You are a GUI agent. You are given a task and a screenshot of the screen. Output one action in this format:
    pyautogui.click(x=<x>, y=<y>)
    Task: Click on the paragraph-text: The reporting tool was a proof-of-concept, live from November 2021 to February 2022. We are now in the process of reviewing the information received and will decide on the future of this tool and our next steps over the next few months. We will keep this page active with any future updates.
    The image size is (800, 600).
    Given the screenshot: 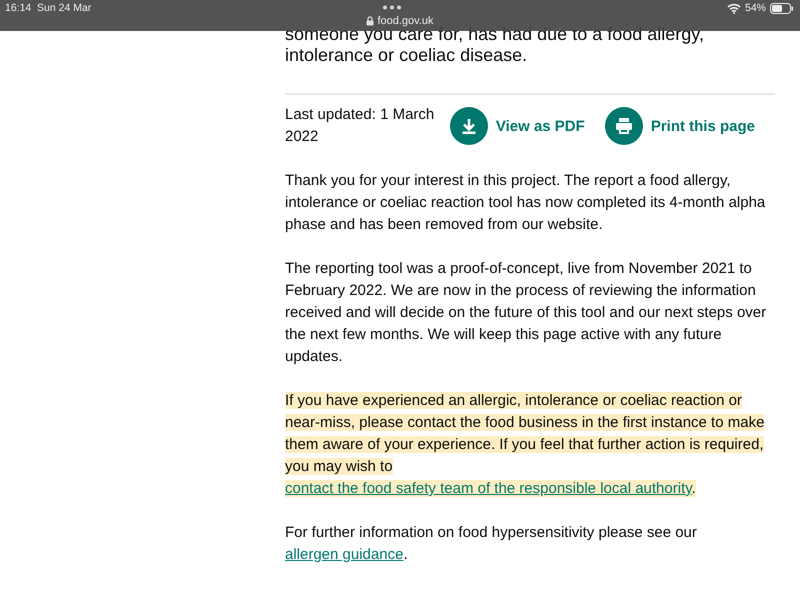 What is the action you would take?
    pyautogui.click(x=526, y=313)
    